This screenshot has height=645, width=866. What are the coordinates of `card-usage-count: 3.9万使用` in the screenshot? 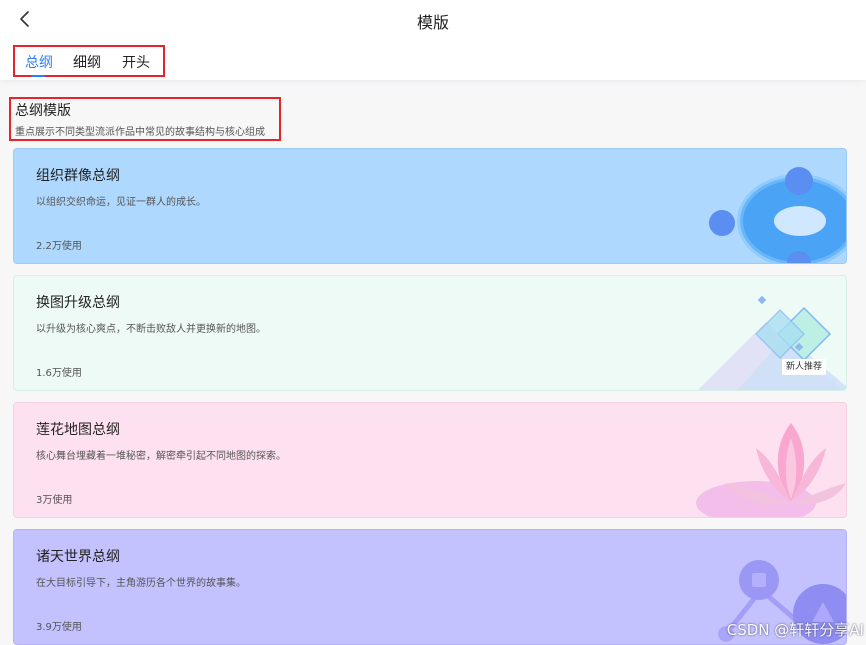 It's located at (59, 627).